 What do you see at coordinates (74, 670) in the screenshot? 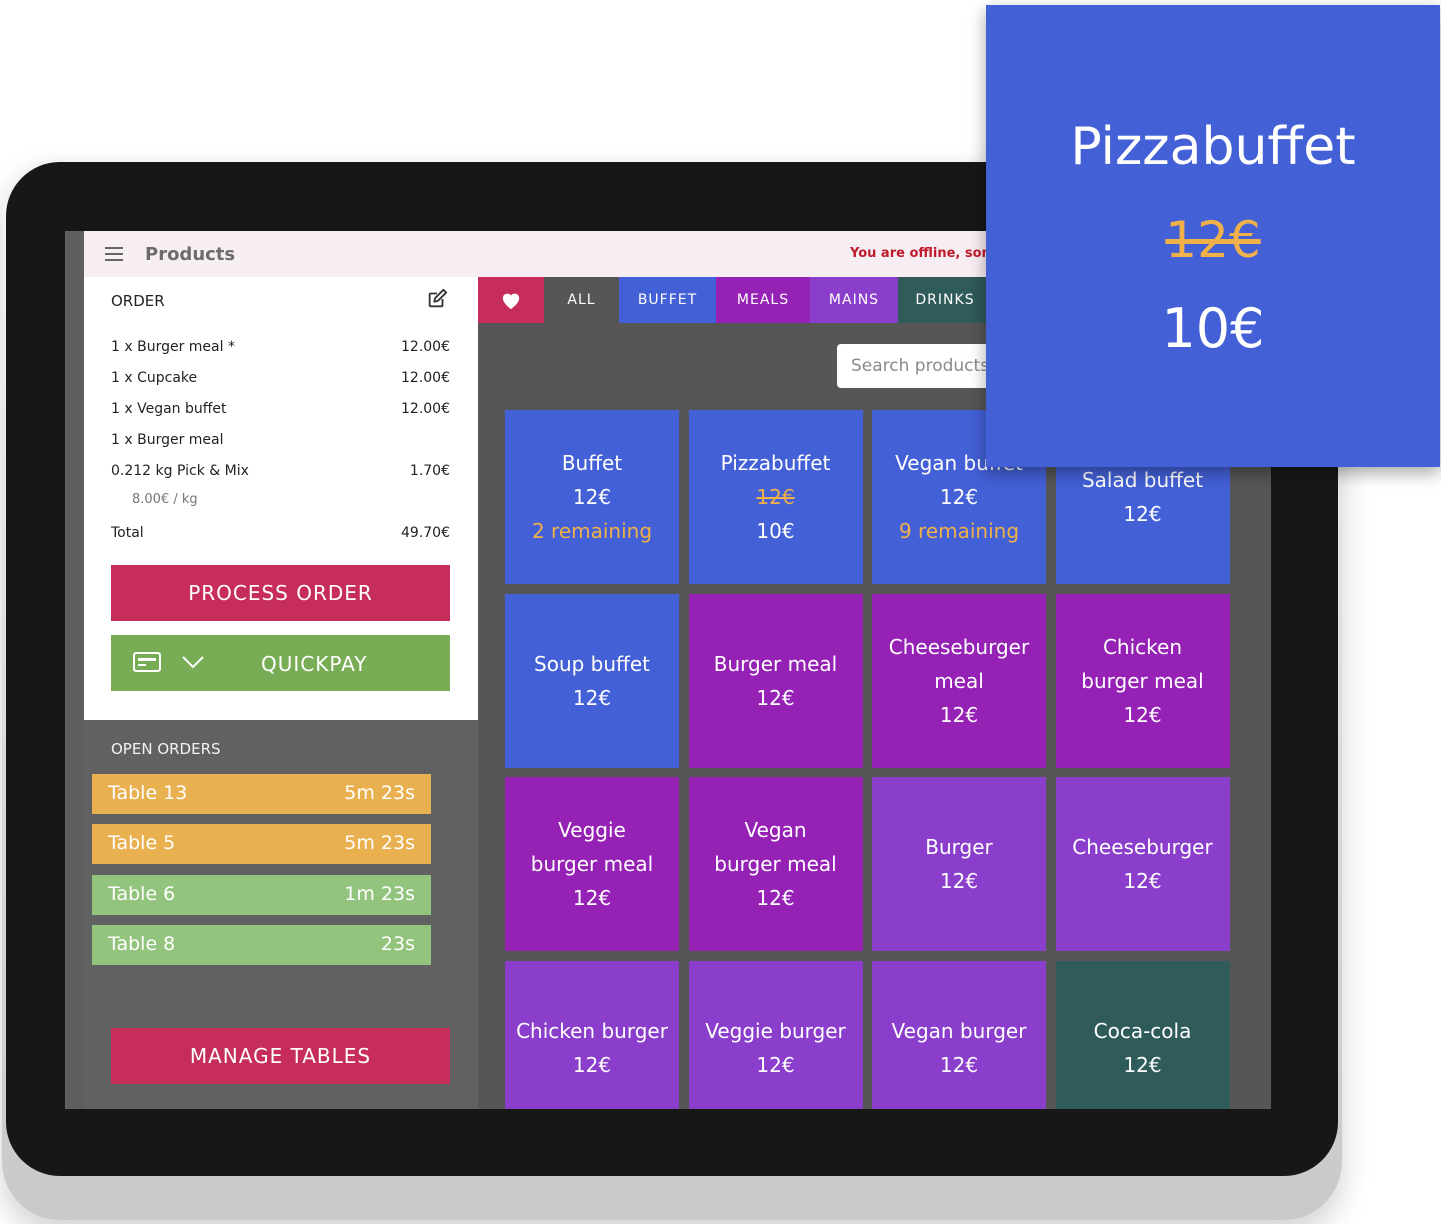
I see `sidebar-strip` at bounding box center [74, 670].